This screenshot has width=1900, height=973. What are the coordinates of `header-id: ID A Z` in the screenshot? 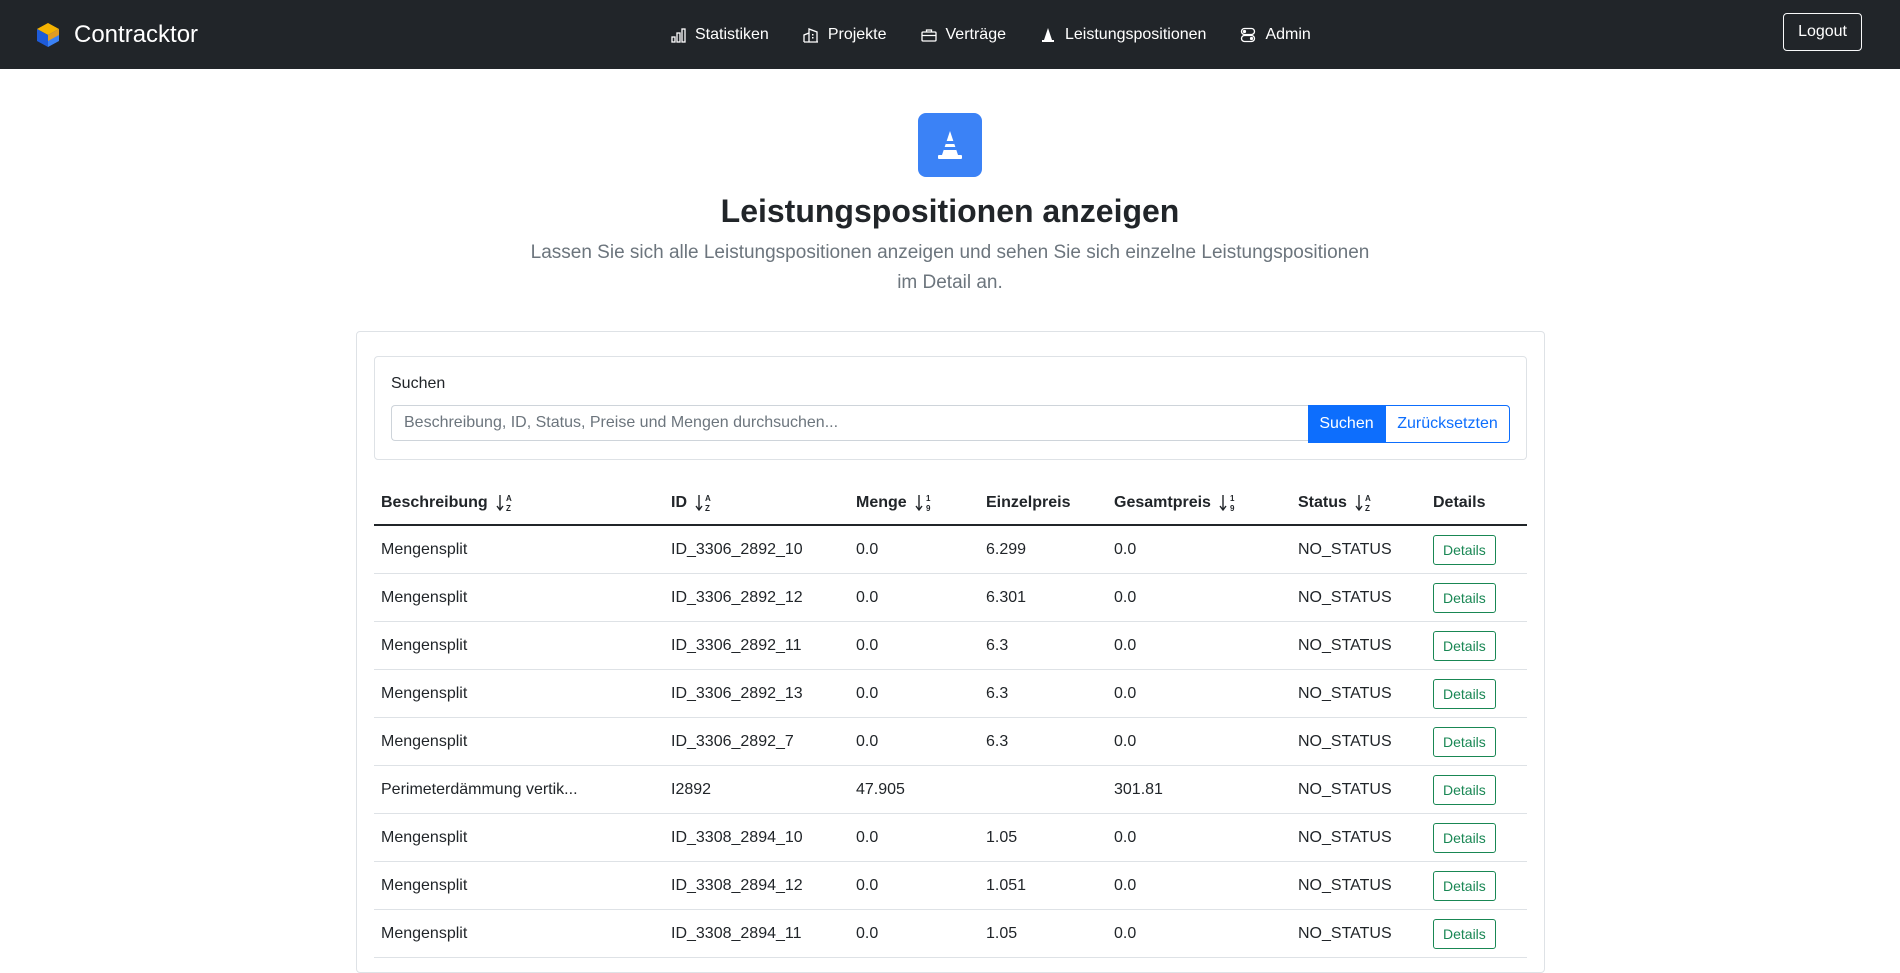 It's located at (756, 504).